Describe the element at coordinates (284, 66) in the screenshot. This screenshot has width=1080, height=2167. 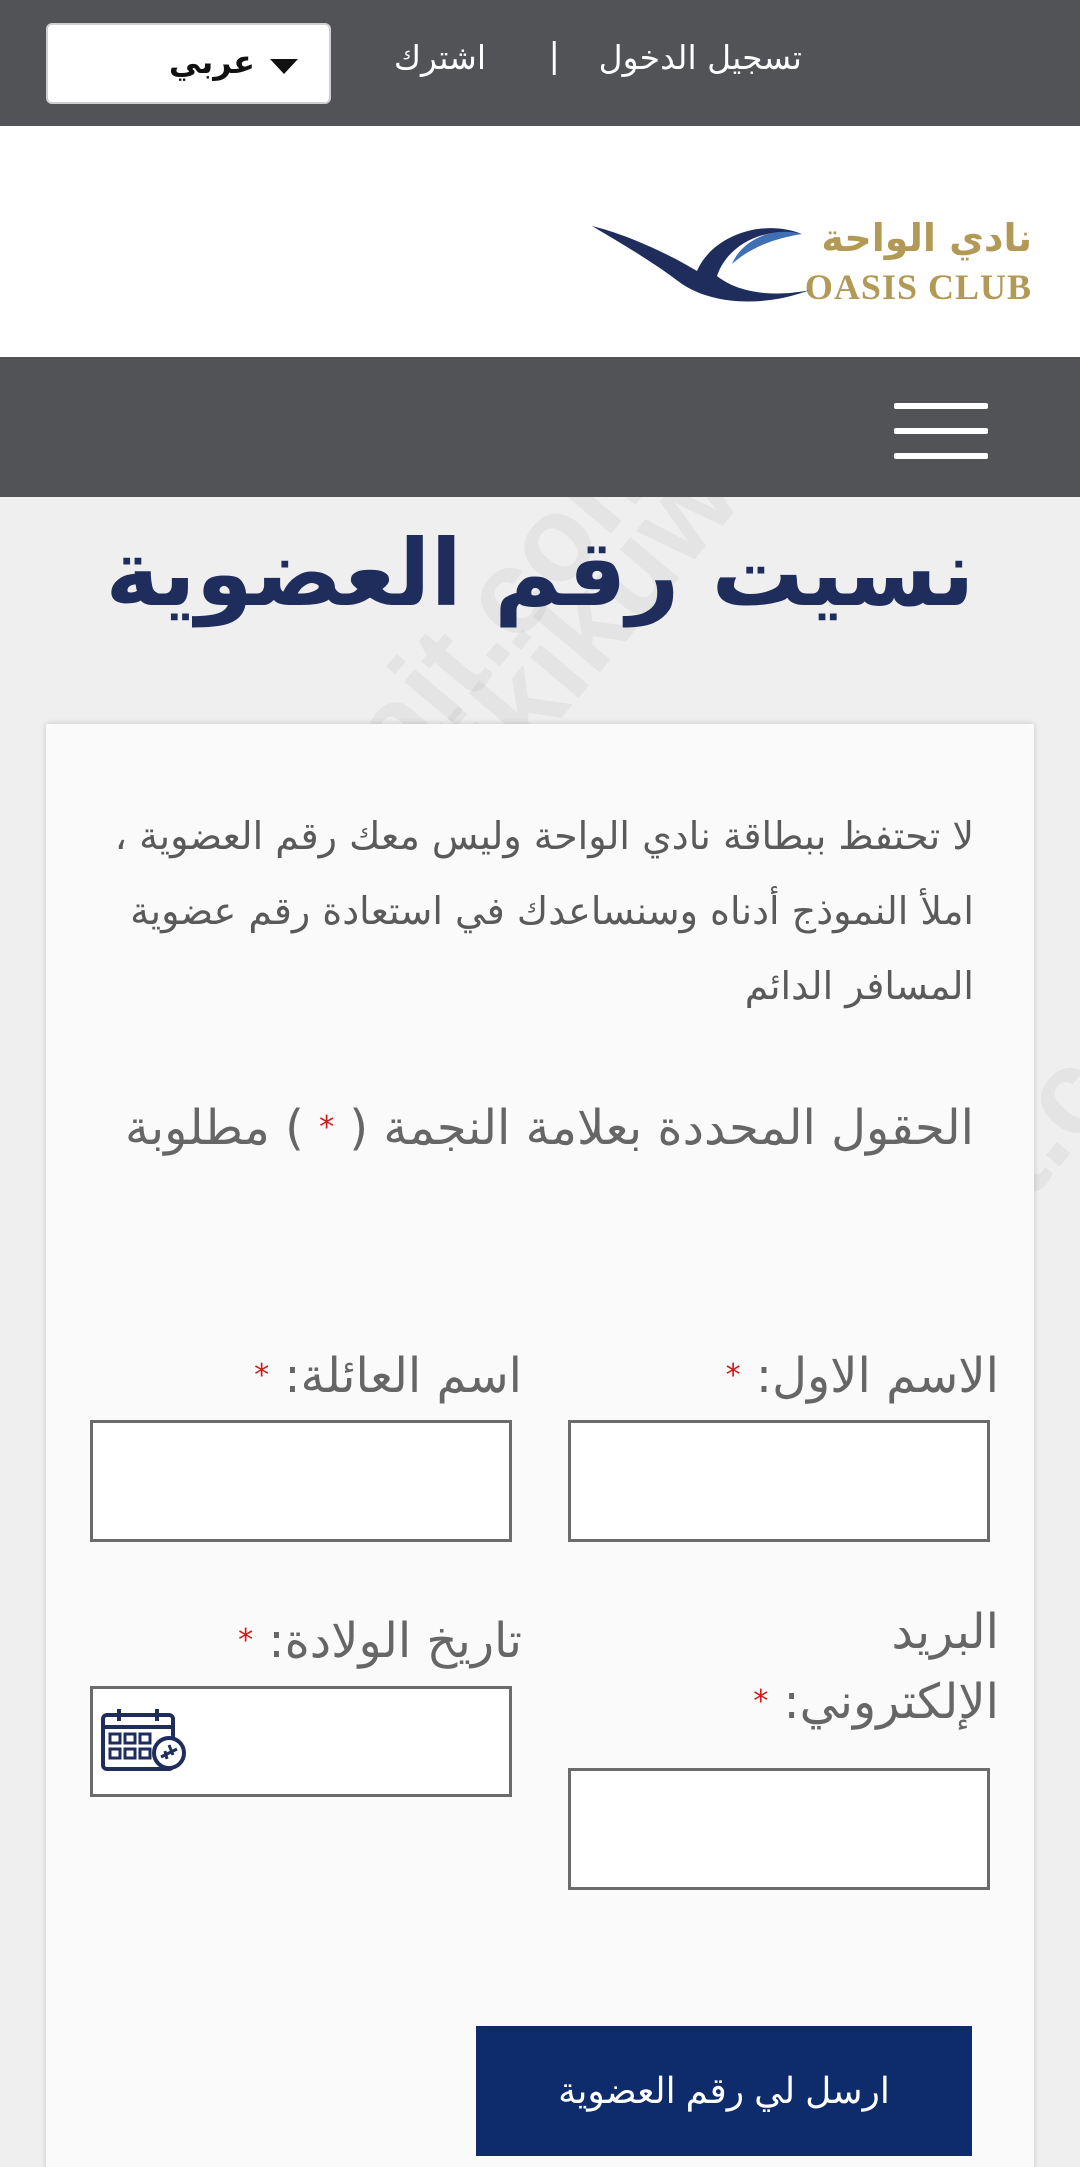
I see `chevron-down-icon` at that location.